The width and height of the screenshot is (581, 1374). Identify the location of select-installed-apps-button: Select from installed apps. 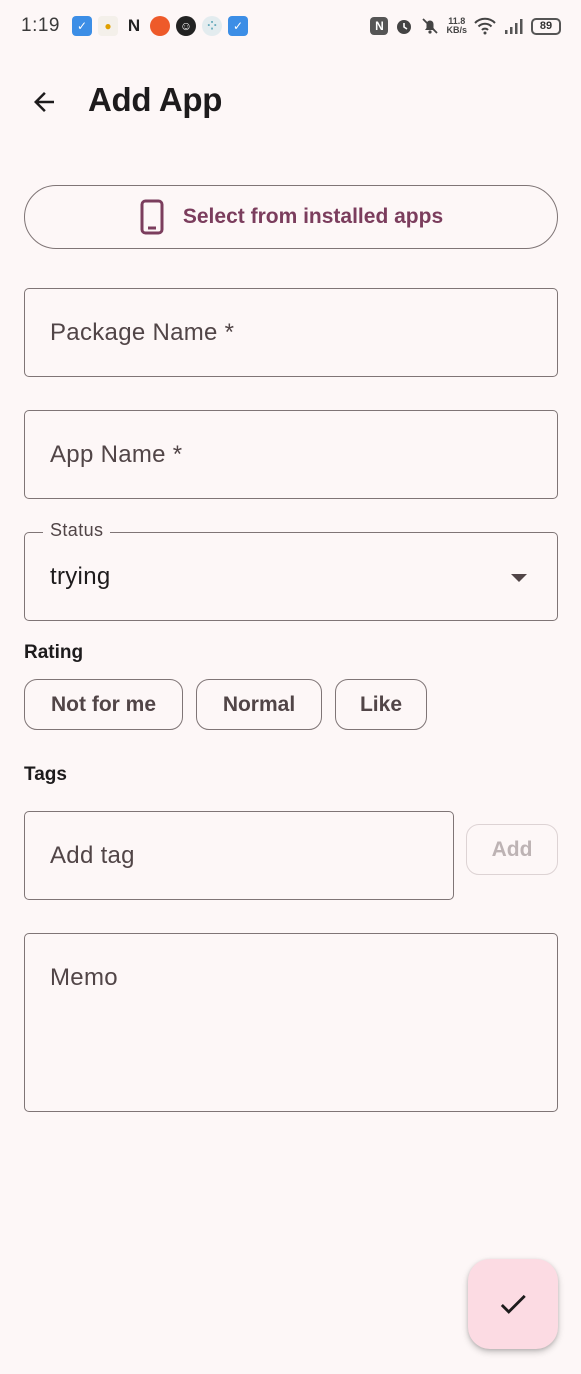
(291, 217).